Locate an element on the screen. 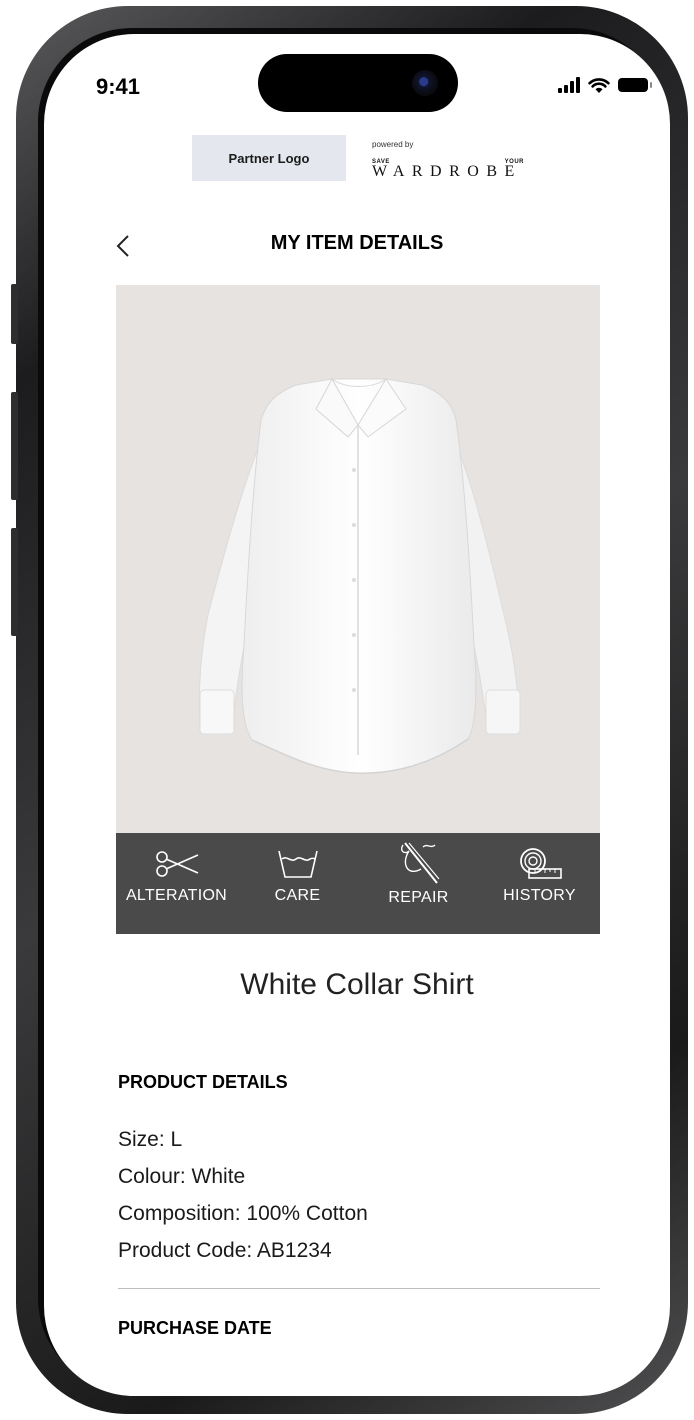  dynamic-island is located at coordinates (358, 83).